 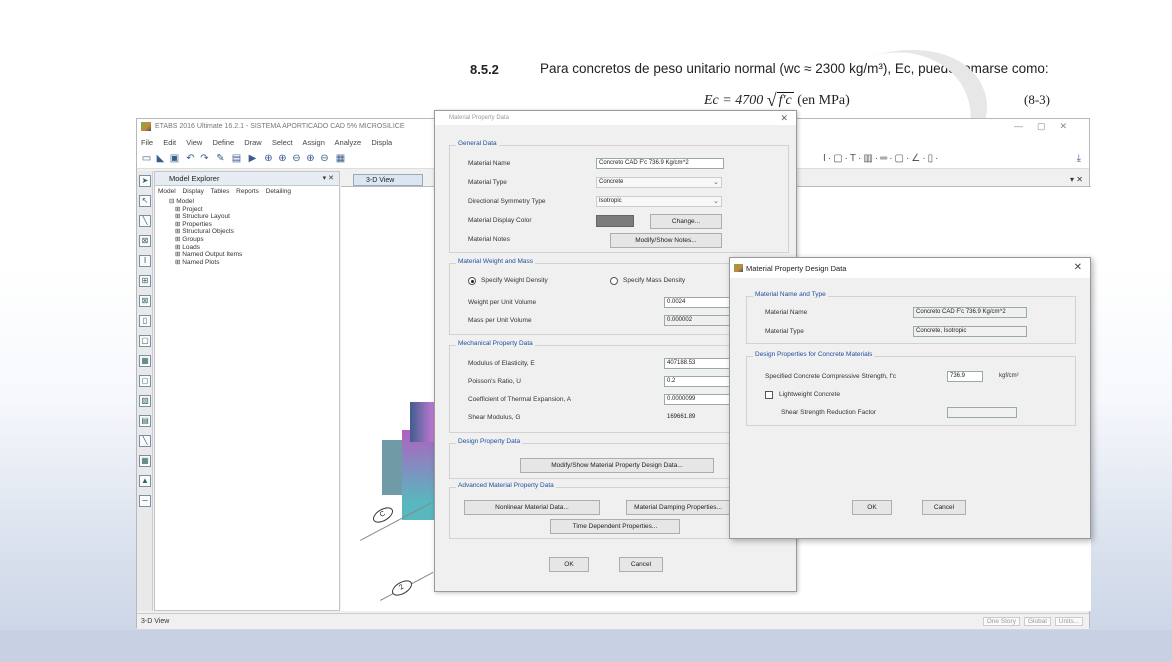 I want to click on weight-density-radio, so click(x=472, y=281).